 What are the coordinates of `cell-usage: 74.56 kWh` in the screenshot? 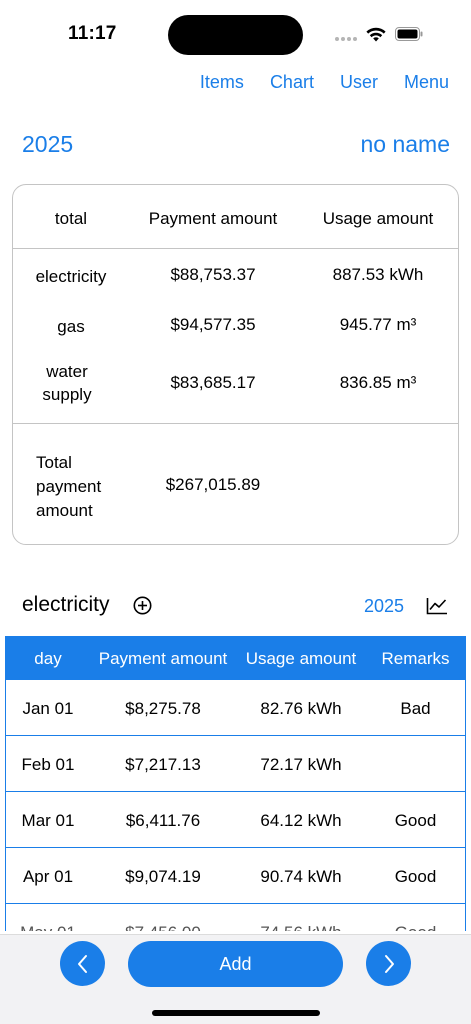 It's located at (301, 927).